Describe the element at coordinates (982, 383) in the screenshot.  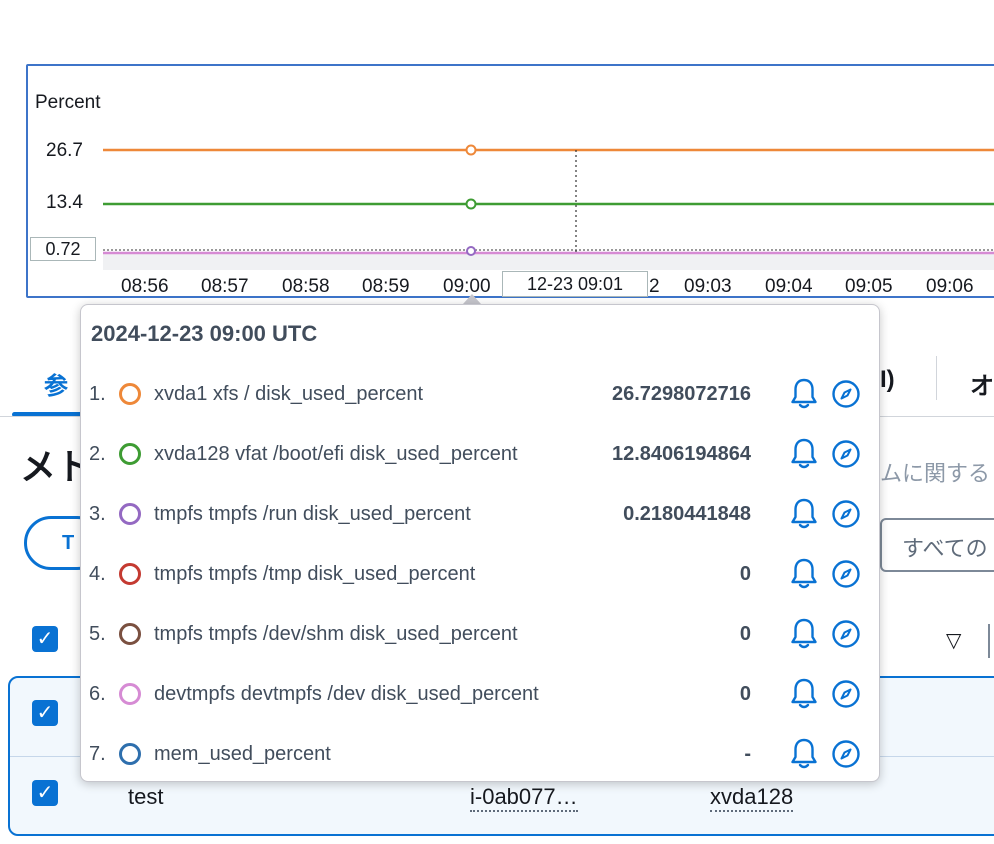
I see `tab-options: オ` at that location.